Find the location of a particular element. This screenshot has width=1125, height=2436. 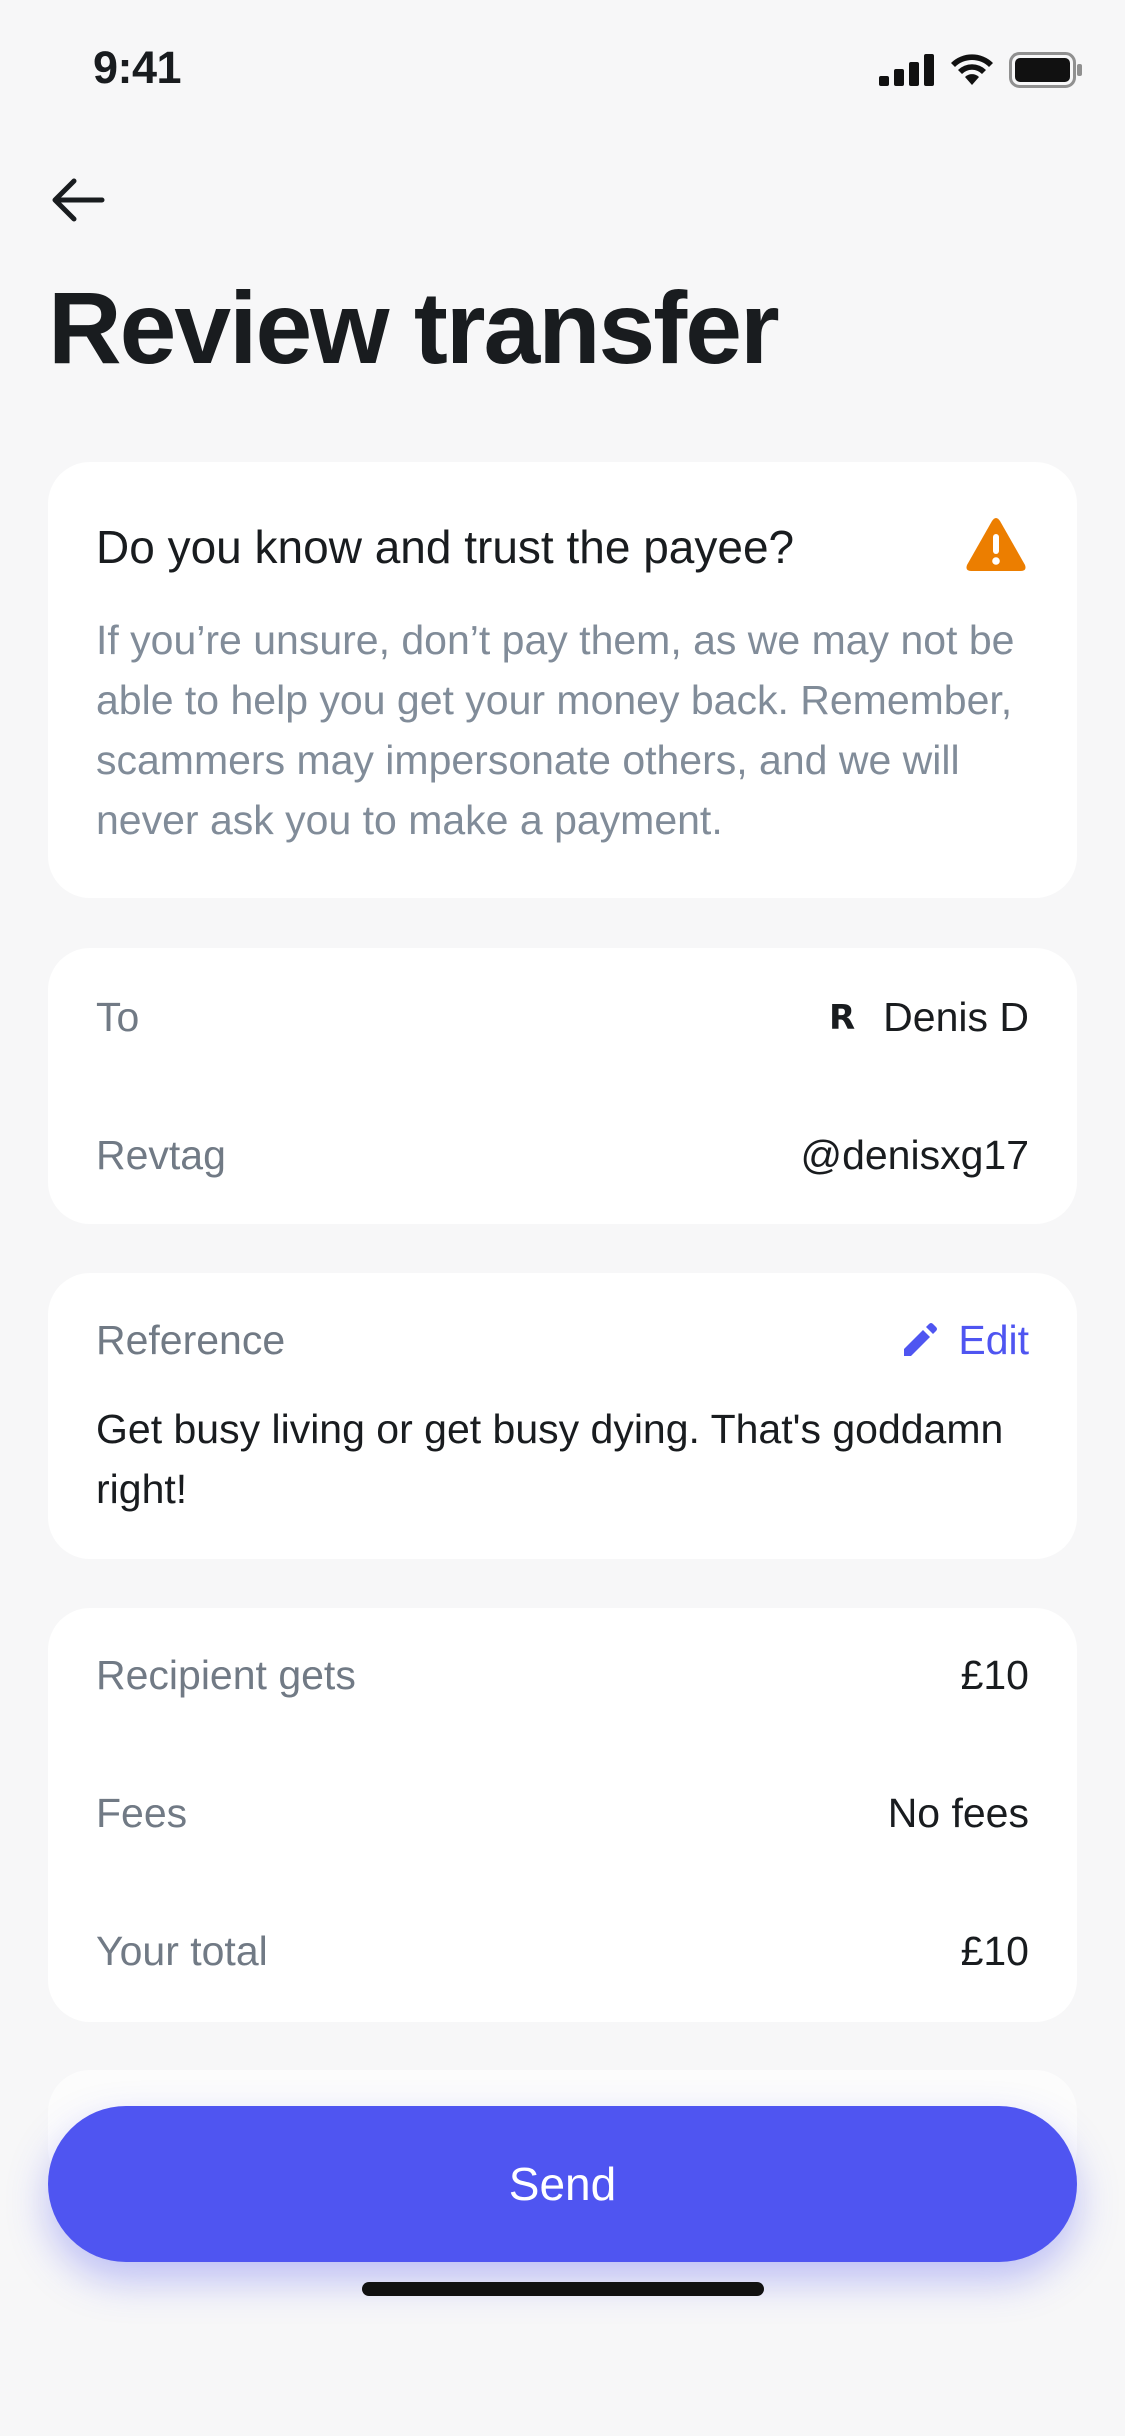

reference-label: Reference is located at coordinates (191, 1340).